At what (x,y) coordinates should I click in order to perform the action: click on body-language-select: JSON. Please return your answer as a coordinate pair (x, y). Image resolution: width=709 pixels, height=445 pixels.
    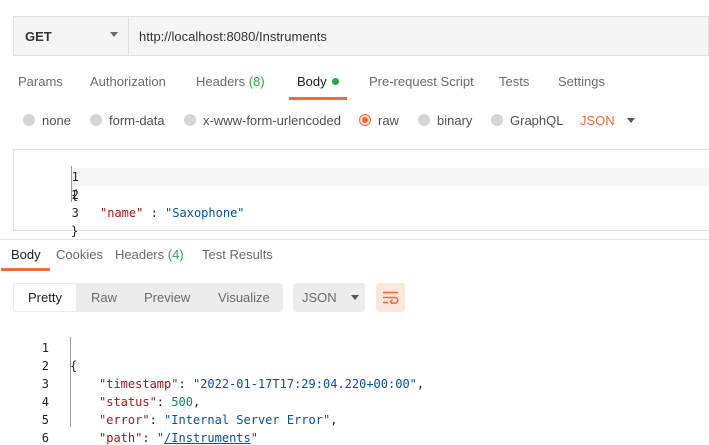
    Looking at the image, I should click on (607, 120).